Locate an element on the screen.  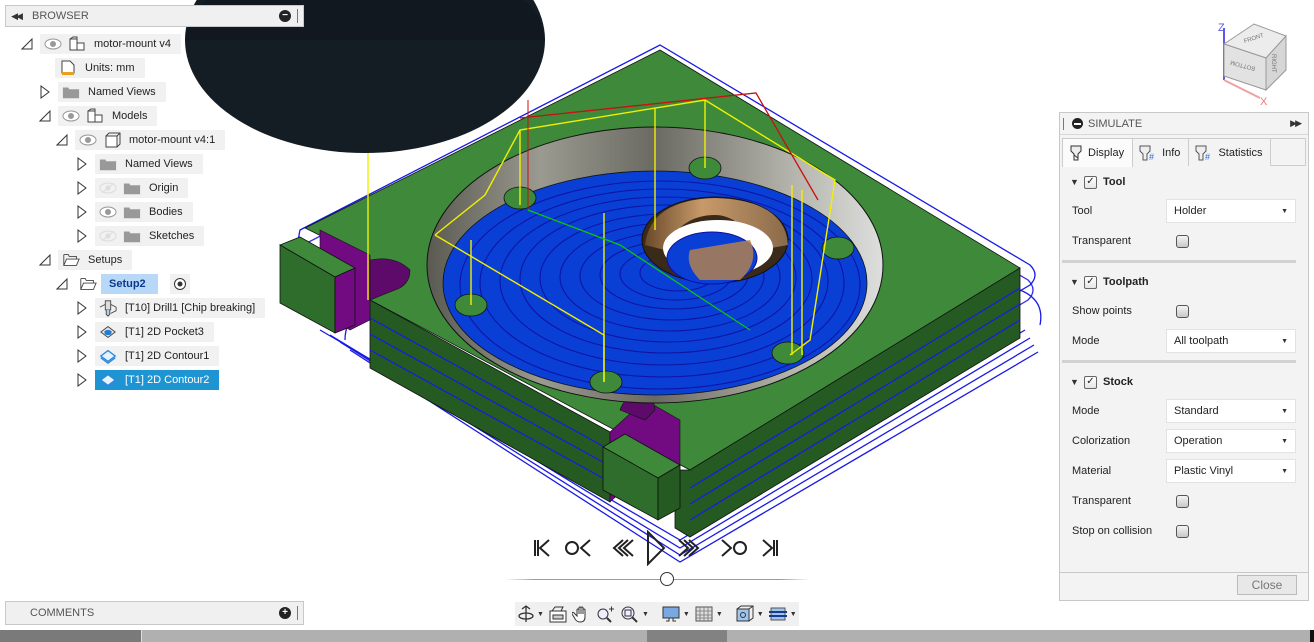
tree-item: Models is located at coordinates (98, 116).